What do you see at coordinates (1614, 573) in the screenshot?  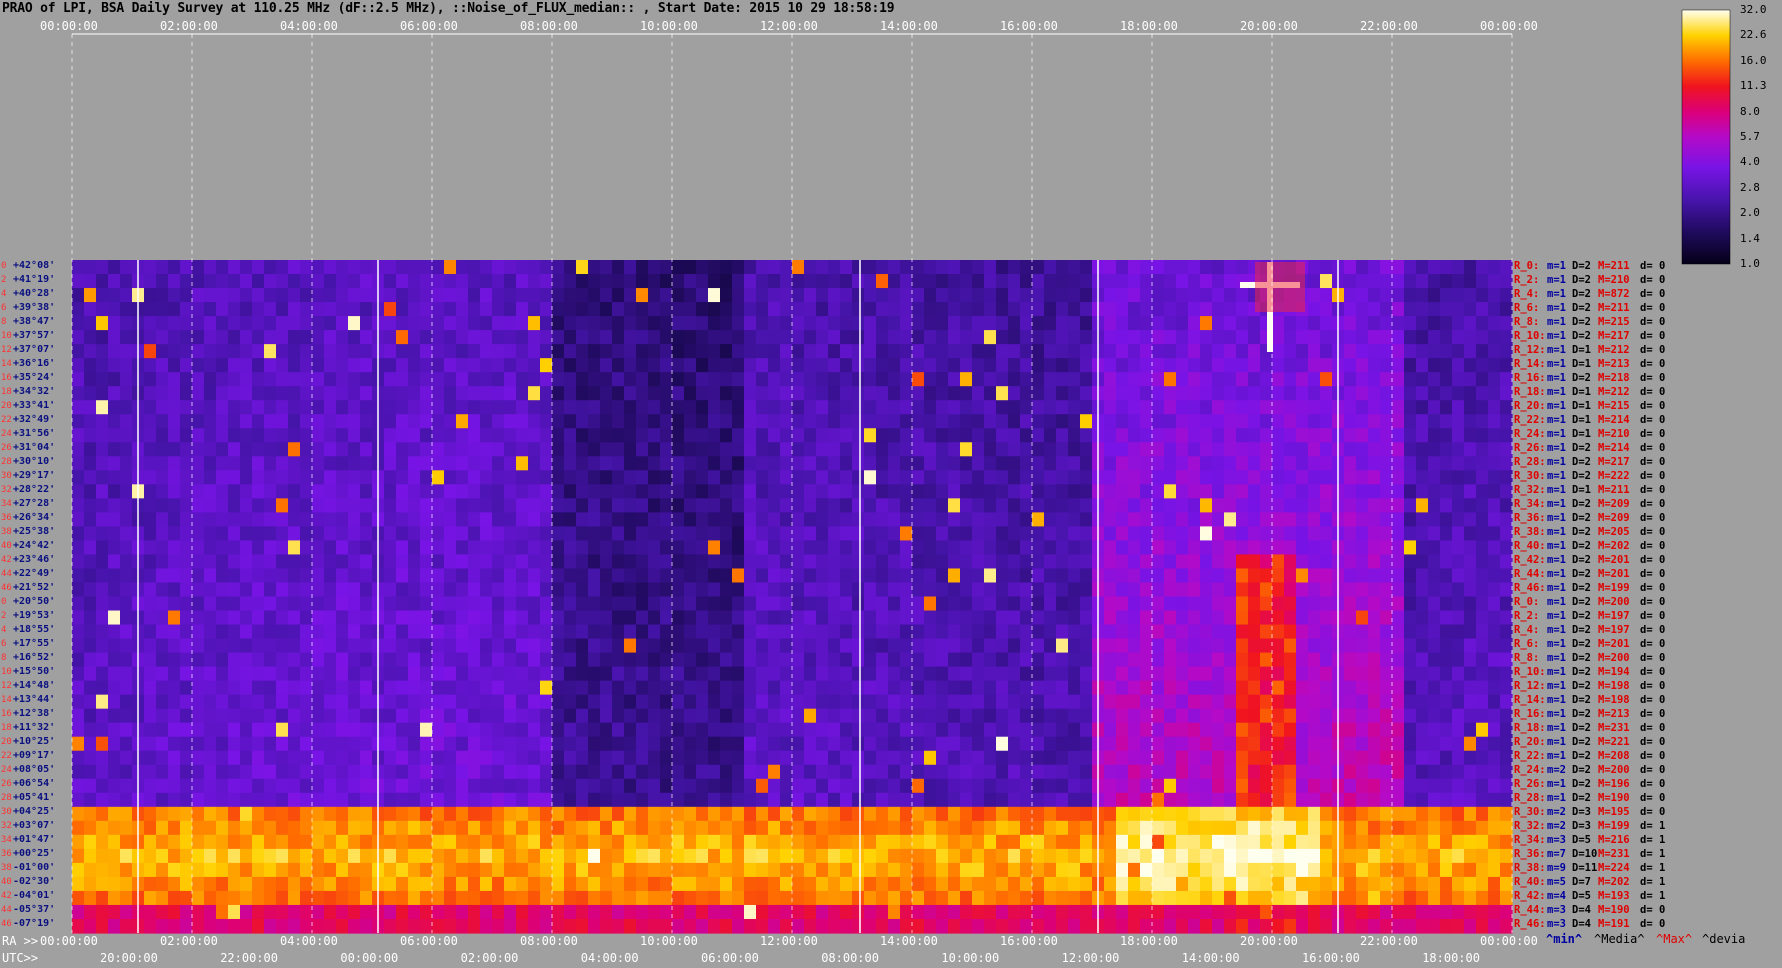 I see `row-stat-M: M=201` at bounding box center [1614, 573].